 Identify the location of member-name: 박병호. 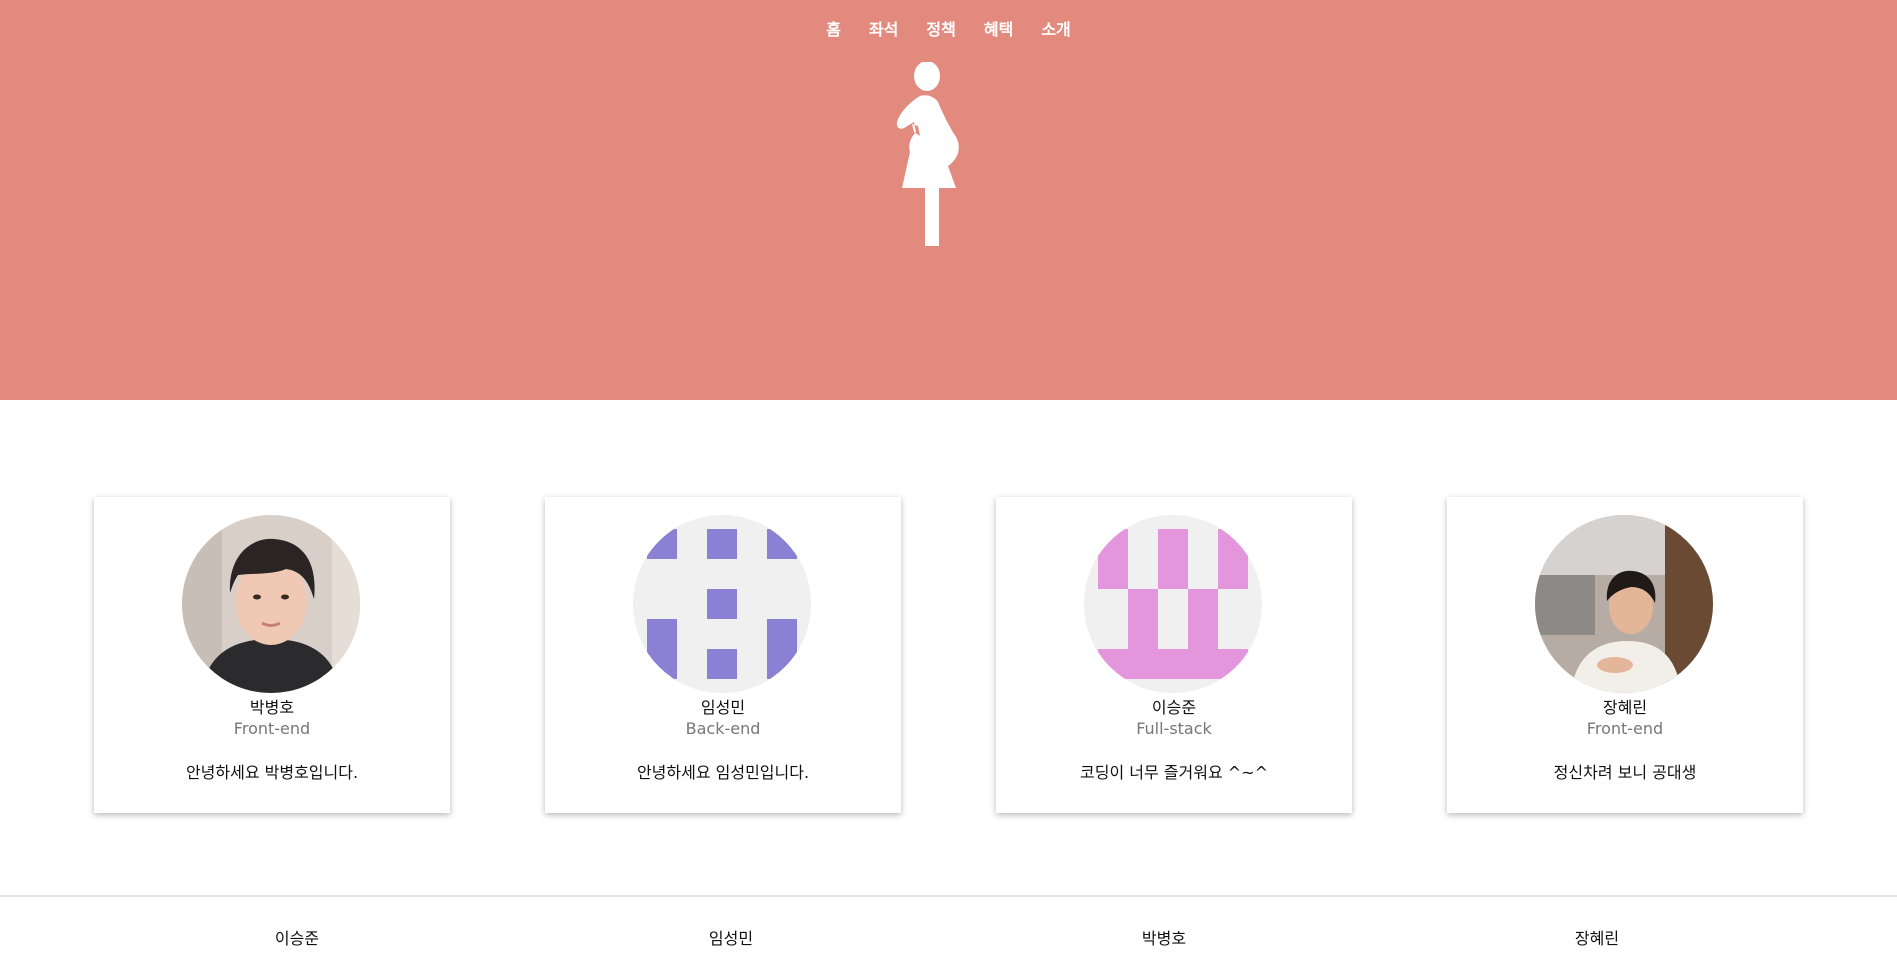
(272, 707).